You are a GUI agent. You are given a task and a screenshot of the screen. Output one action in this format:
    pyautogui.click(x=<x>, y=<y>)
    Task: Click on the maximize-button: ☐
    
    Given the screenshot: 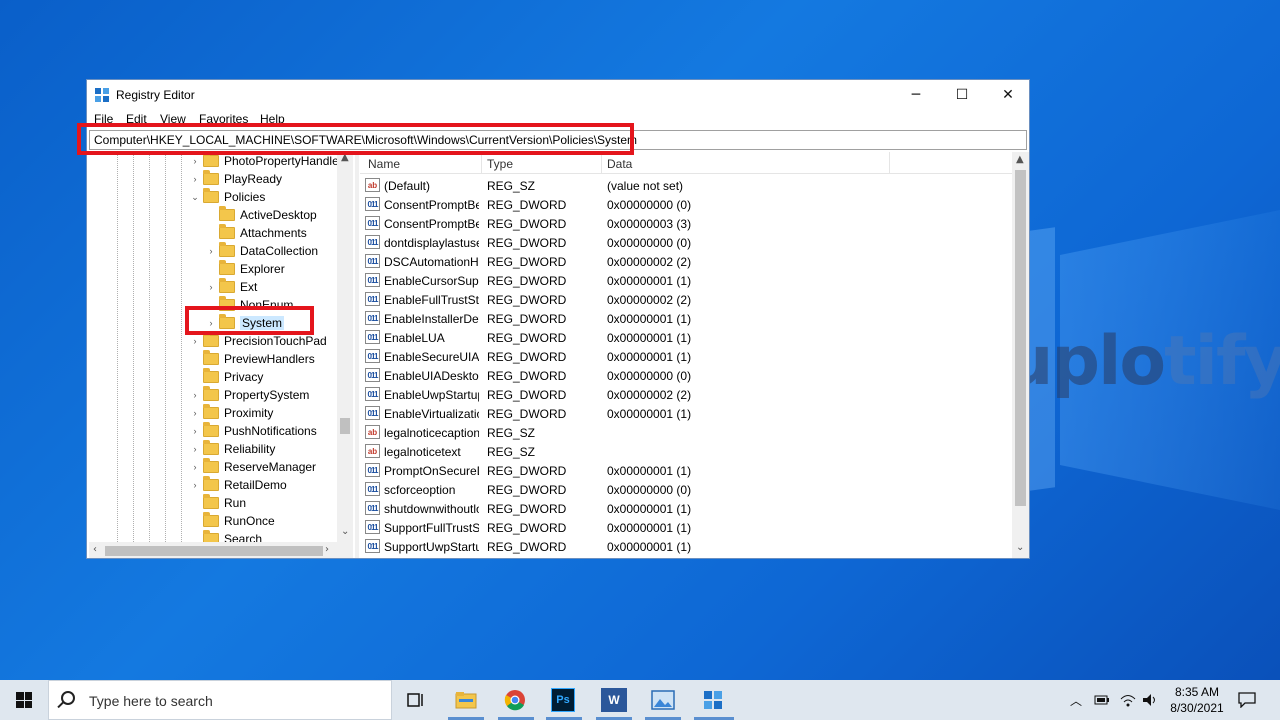 What is the action you would take?
    pyautogui.click(x=962, y=95)
    